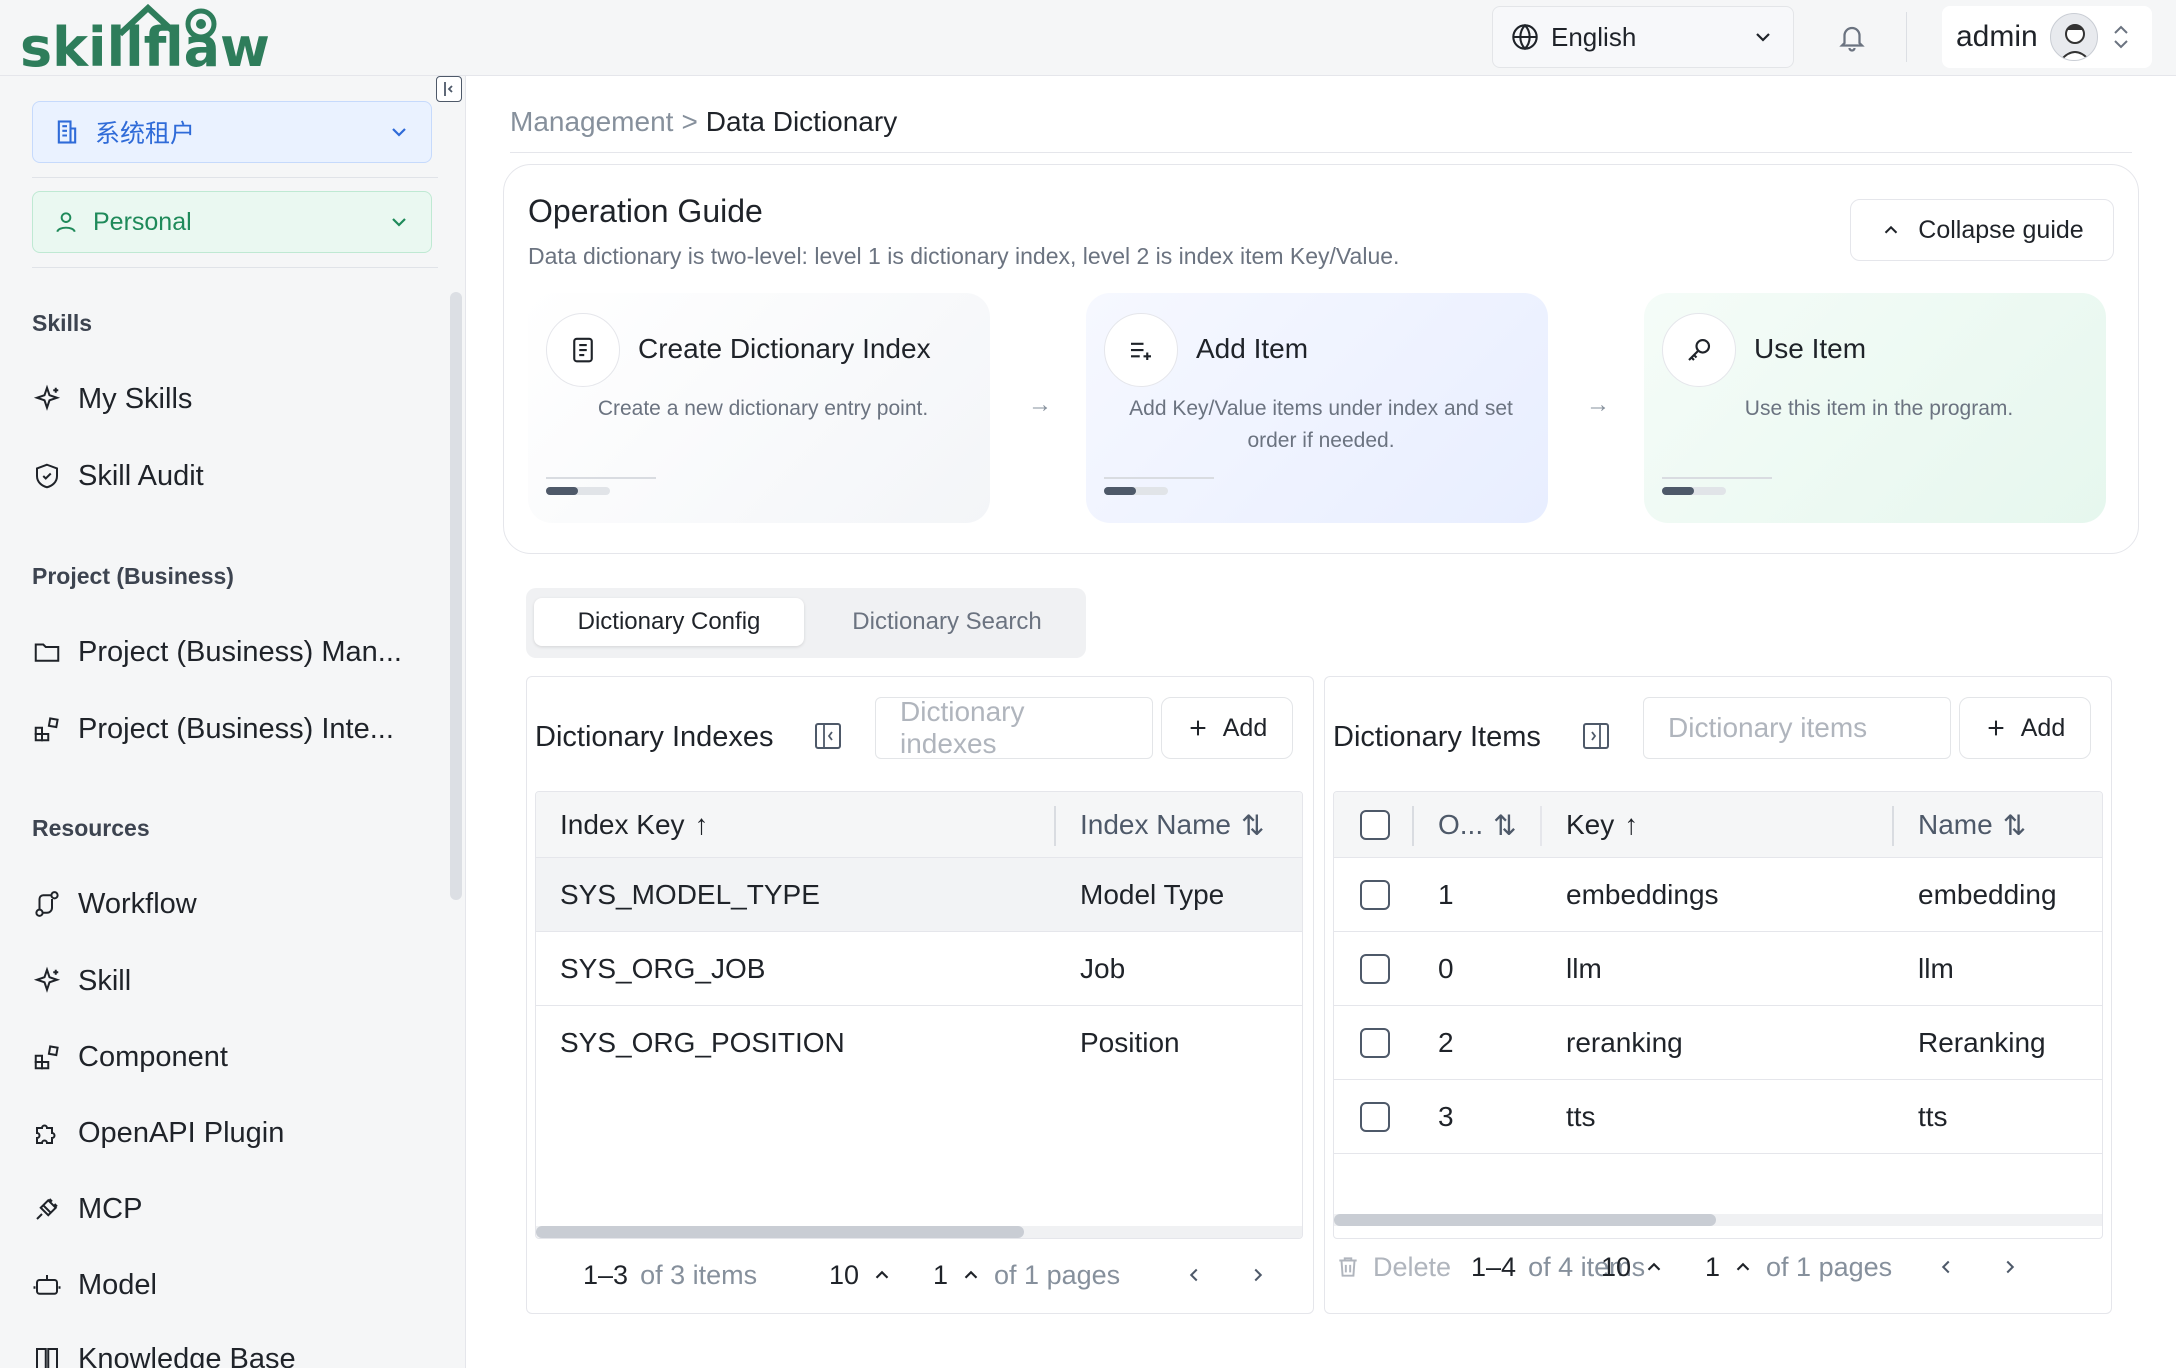 The height and width of the screenshot is (1368, 2176). I want to click on sidebar-collapse-button, so click(449, 89).